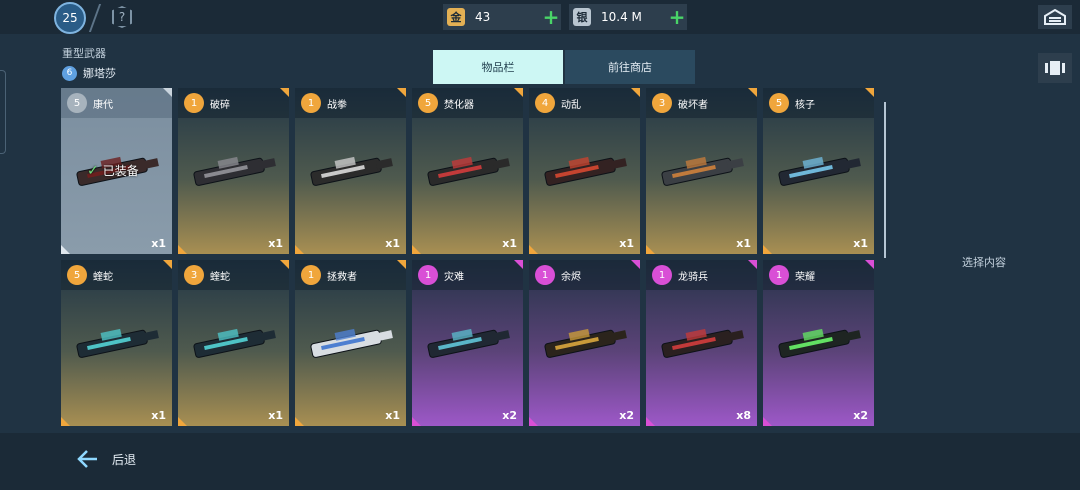  What do you see at coordinates (805, 277) in the screenshot?
I see `weapon-name: 荣耀` at bounding box center [805, 277].